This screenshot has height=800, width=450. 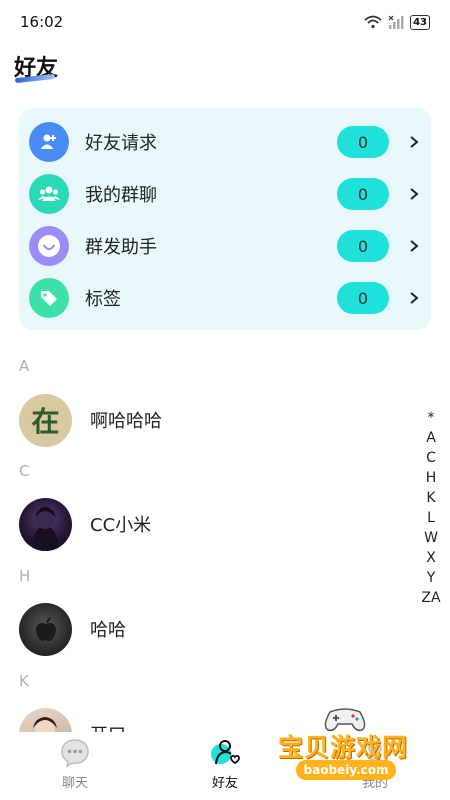 What do you see at coordinates (224, 298) in the screenshot?
I see `tag-row: 标签 0` at bounding box center [224, 298].